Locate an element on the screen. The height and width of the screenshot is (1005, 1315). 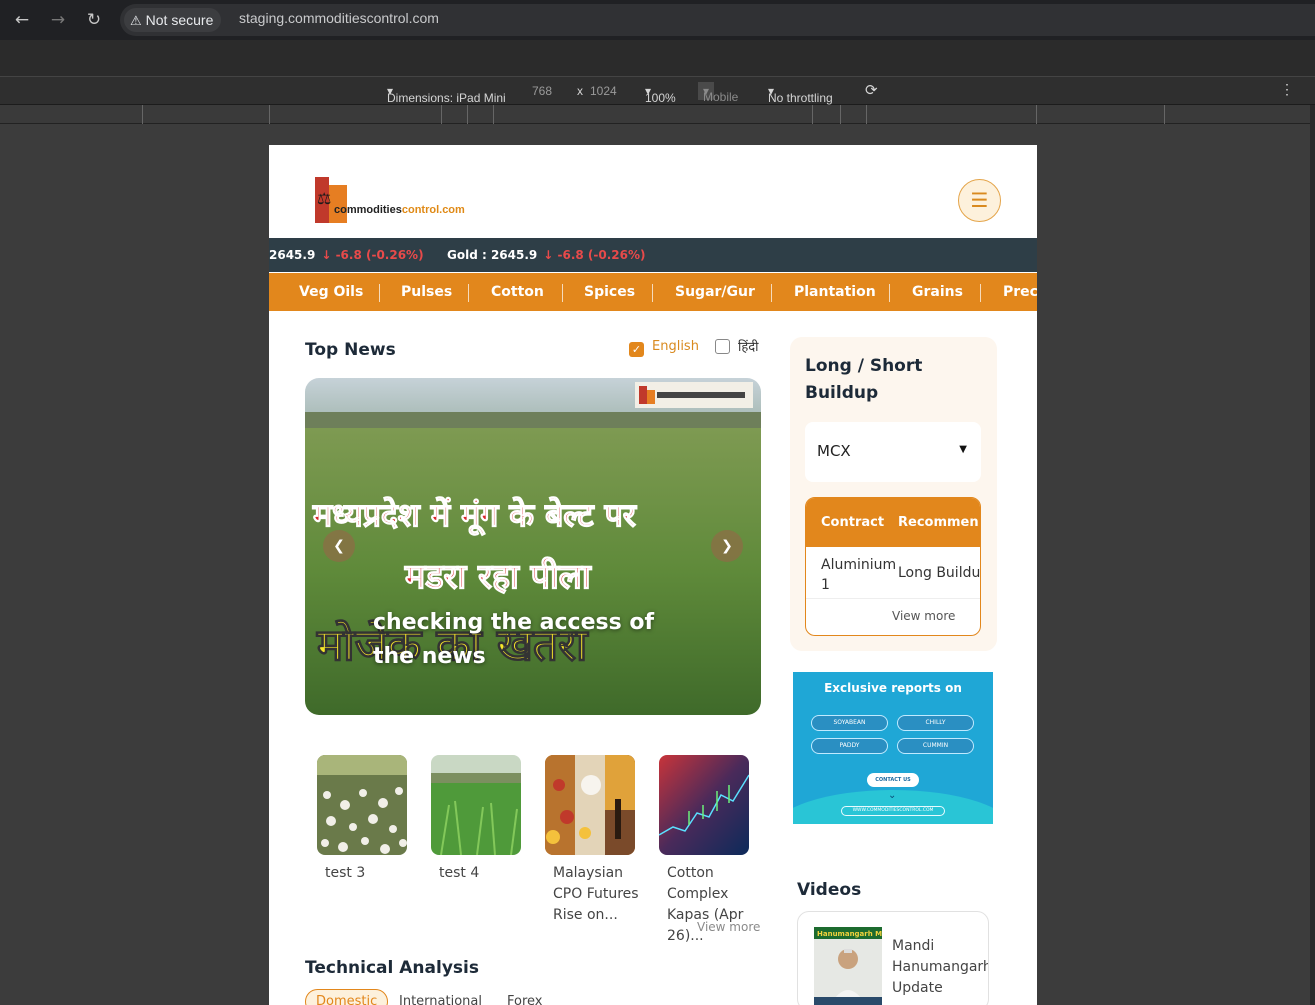
top-news-title: Top News is located at coordinates (350, 350).